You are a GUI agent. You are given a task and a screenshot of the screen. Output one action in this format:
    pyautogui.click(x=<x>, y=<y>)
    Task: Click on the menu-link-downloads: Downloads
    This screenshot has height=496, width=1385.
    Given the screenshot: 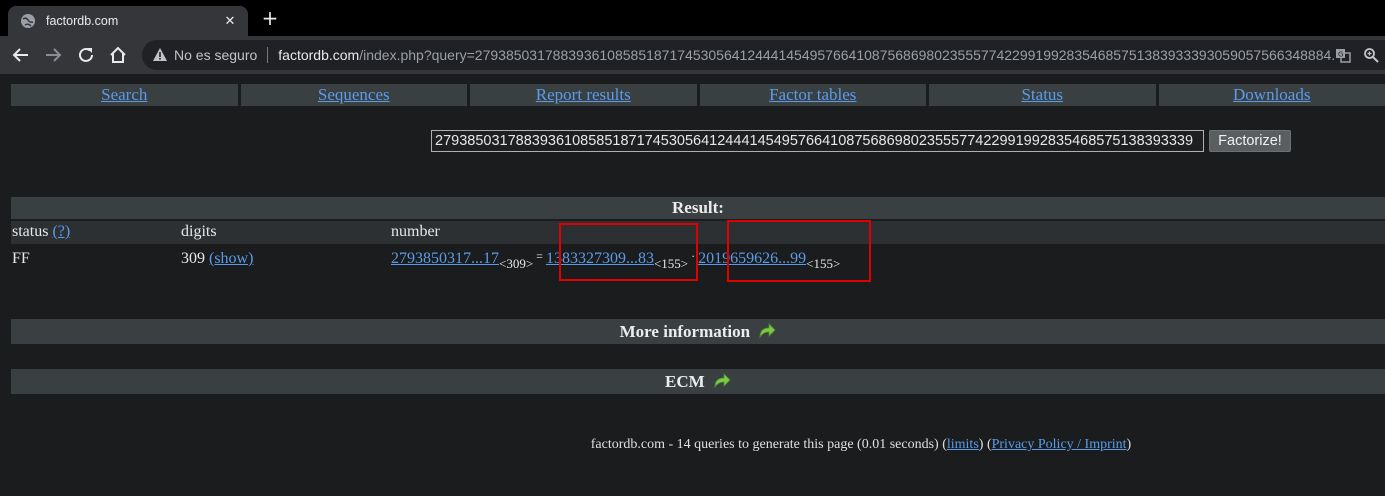 What is the action you would take?
    pyautogui.click(x=1271, y=94)
    